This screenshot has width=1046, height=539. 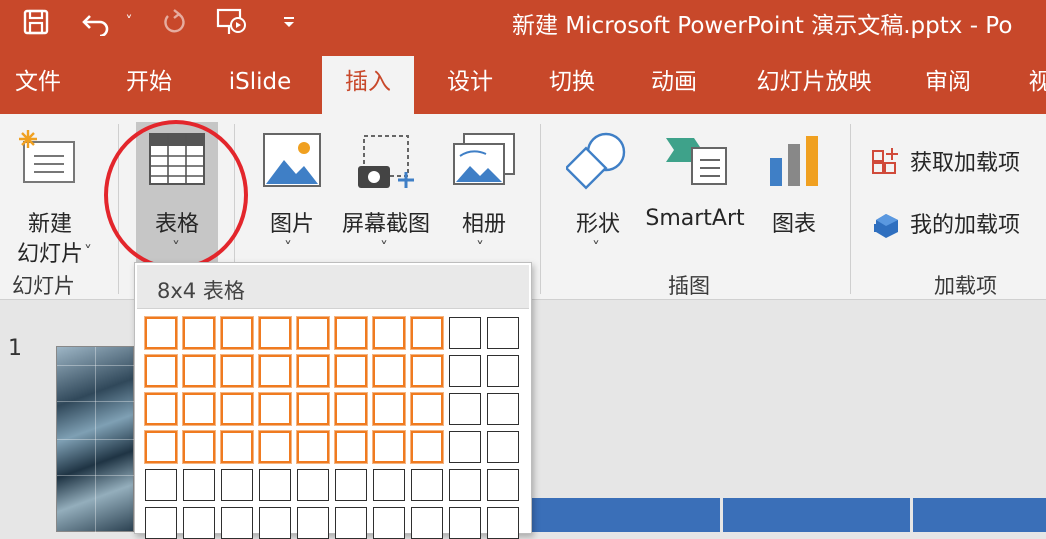 I want to click on smartart-button: SmartArt, so click(x=695, y=195).